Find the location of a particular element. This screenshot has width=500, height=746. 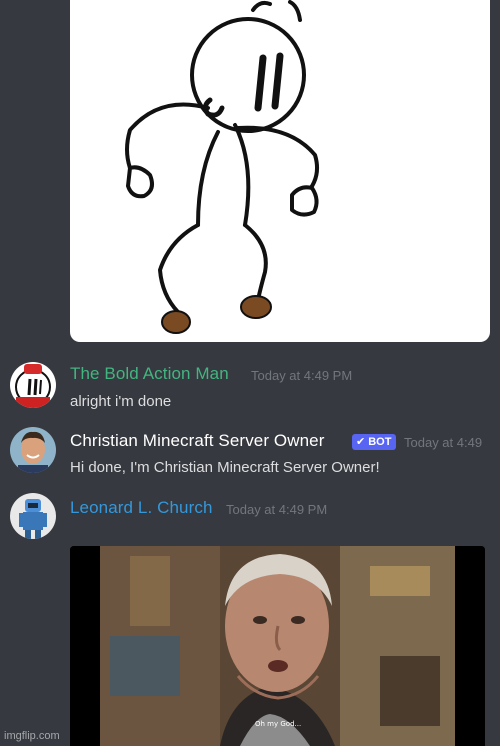

verified-check-icon: ✔ is located at coordinates (361, 442).